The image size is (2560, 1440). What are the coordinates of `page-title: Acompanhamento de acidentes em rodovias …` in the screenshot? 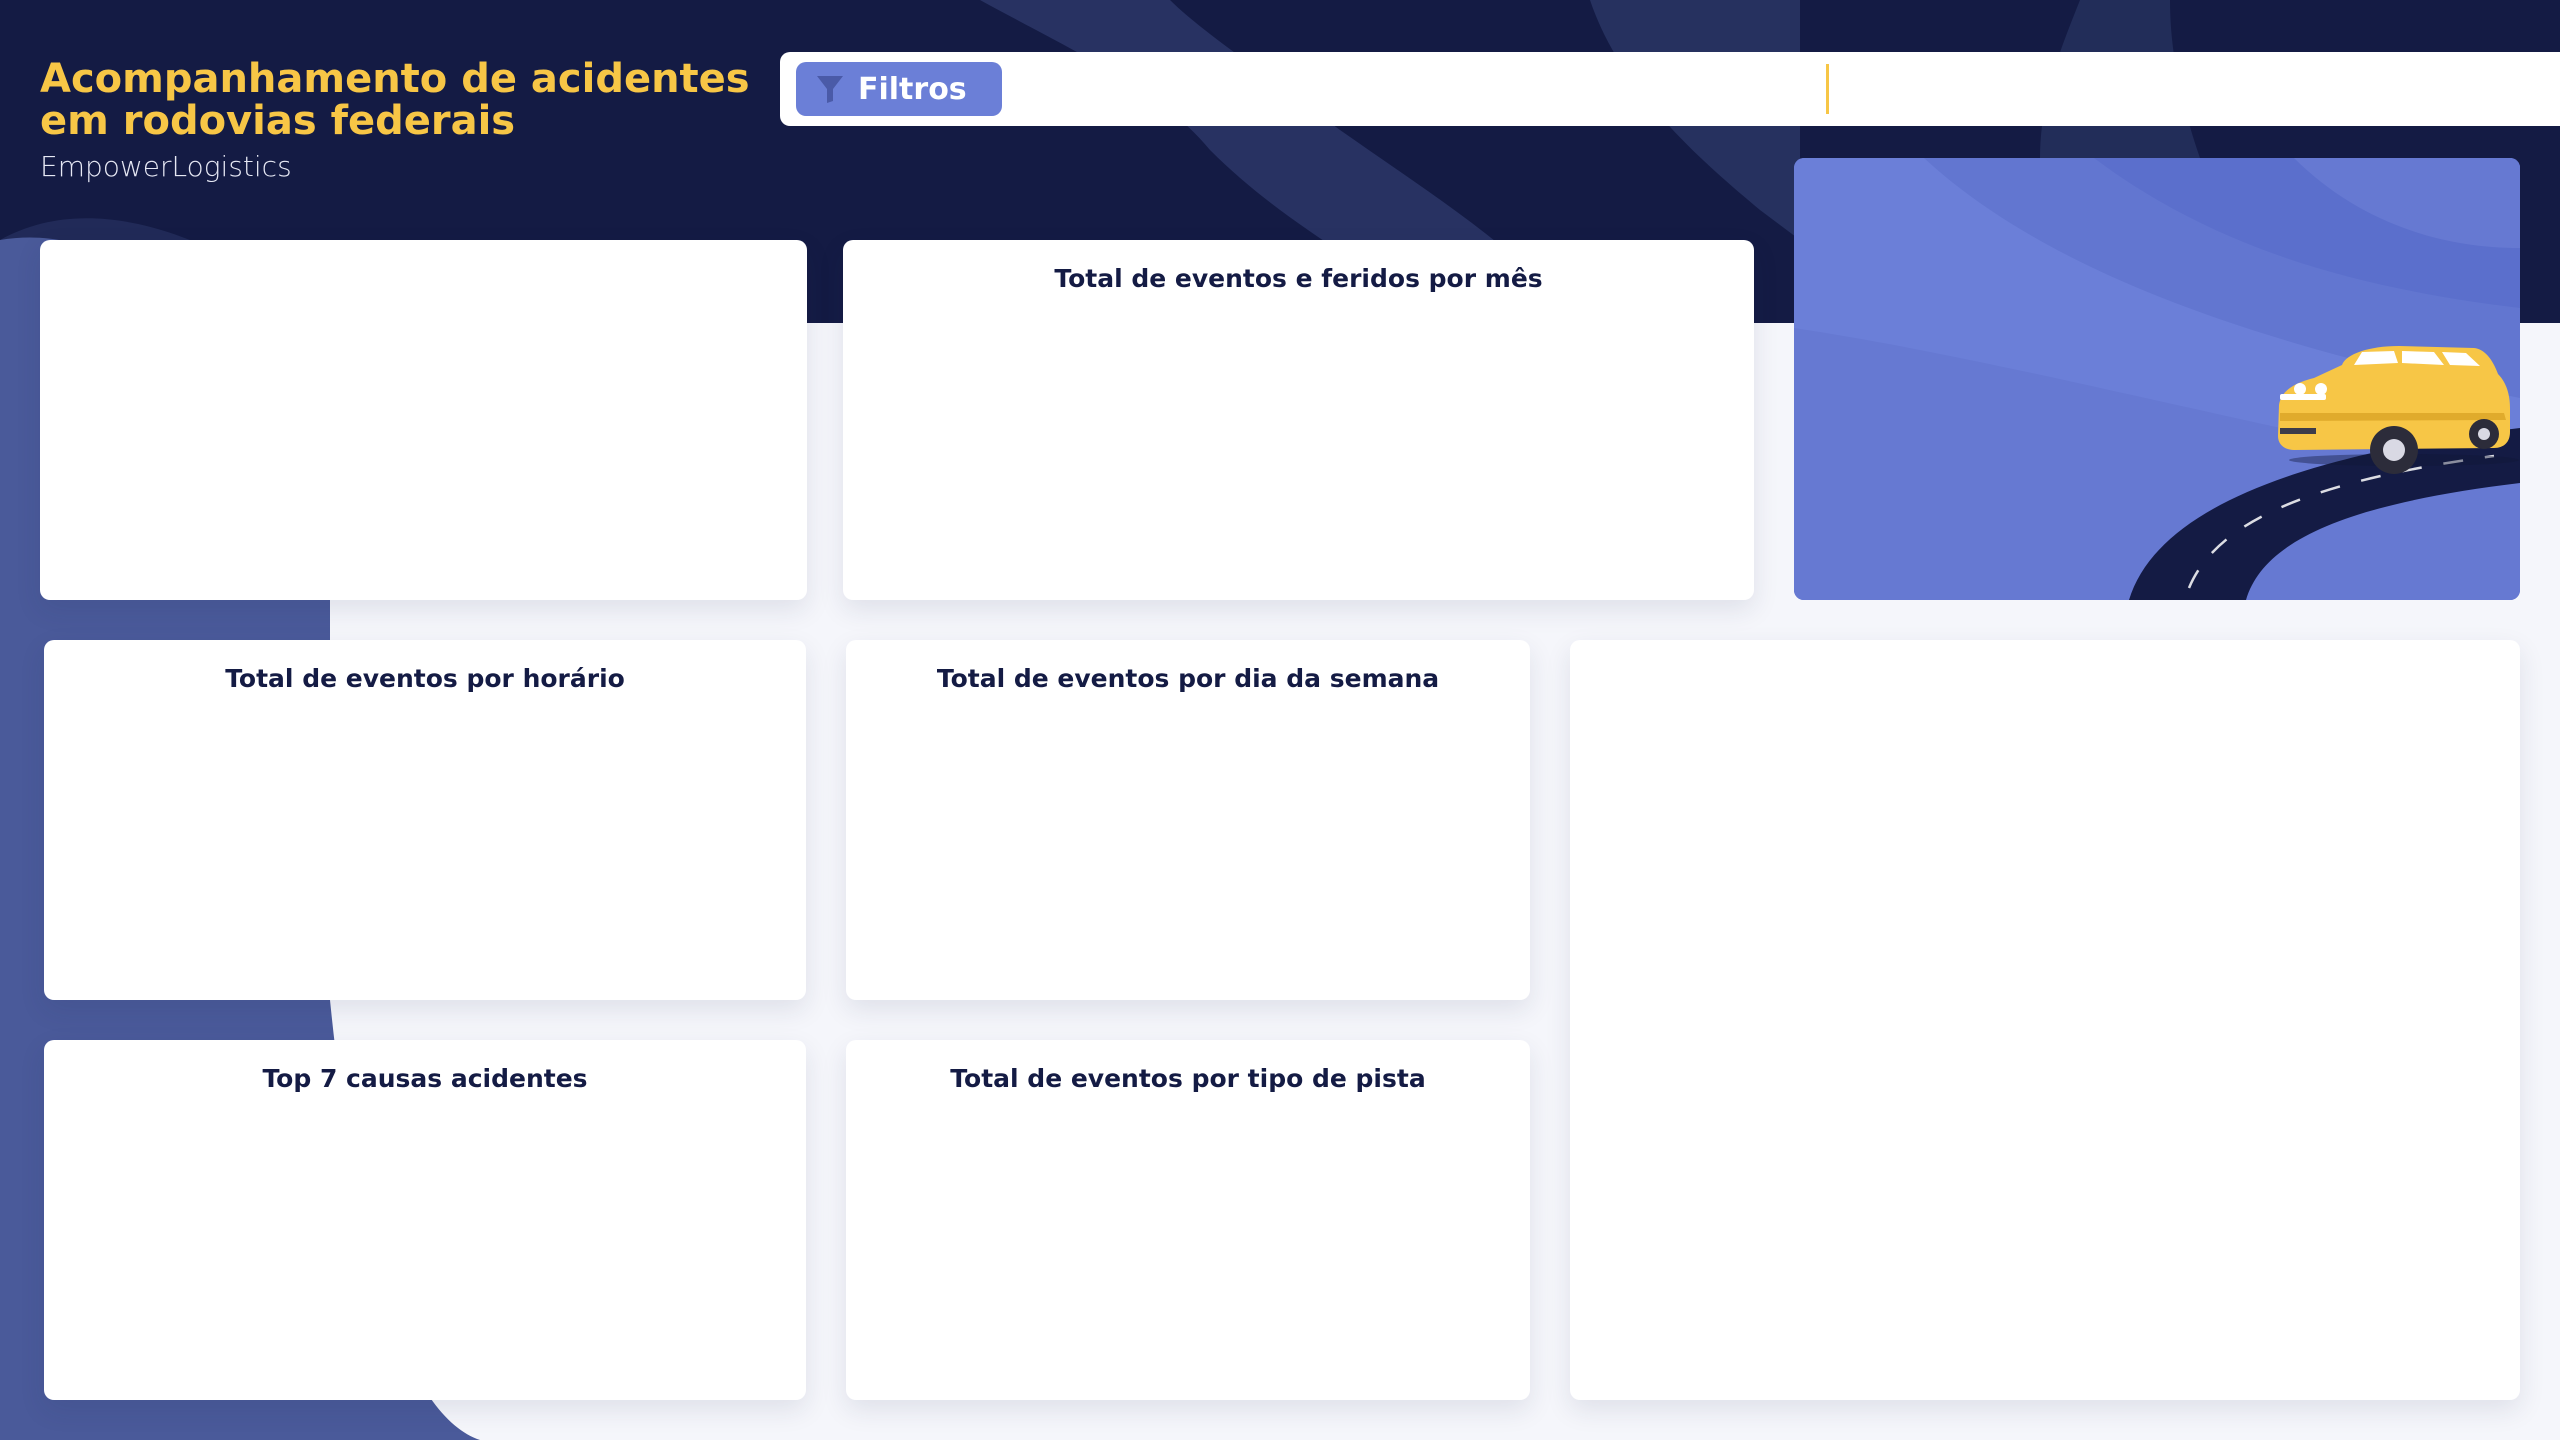 It's located at (395, 100).